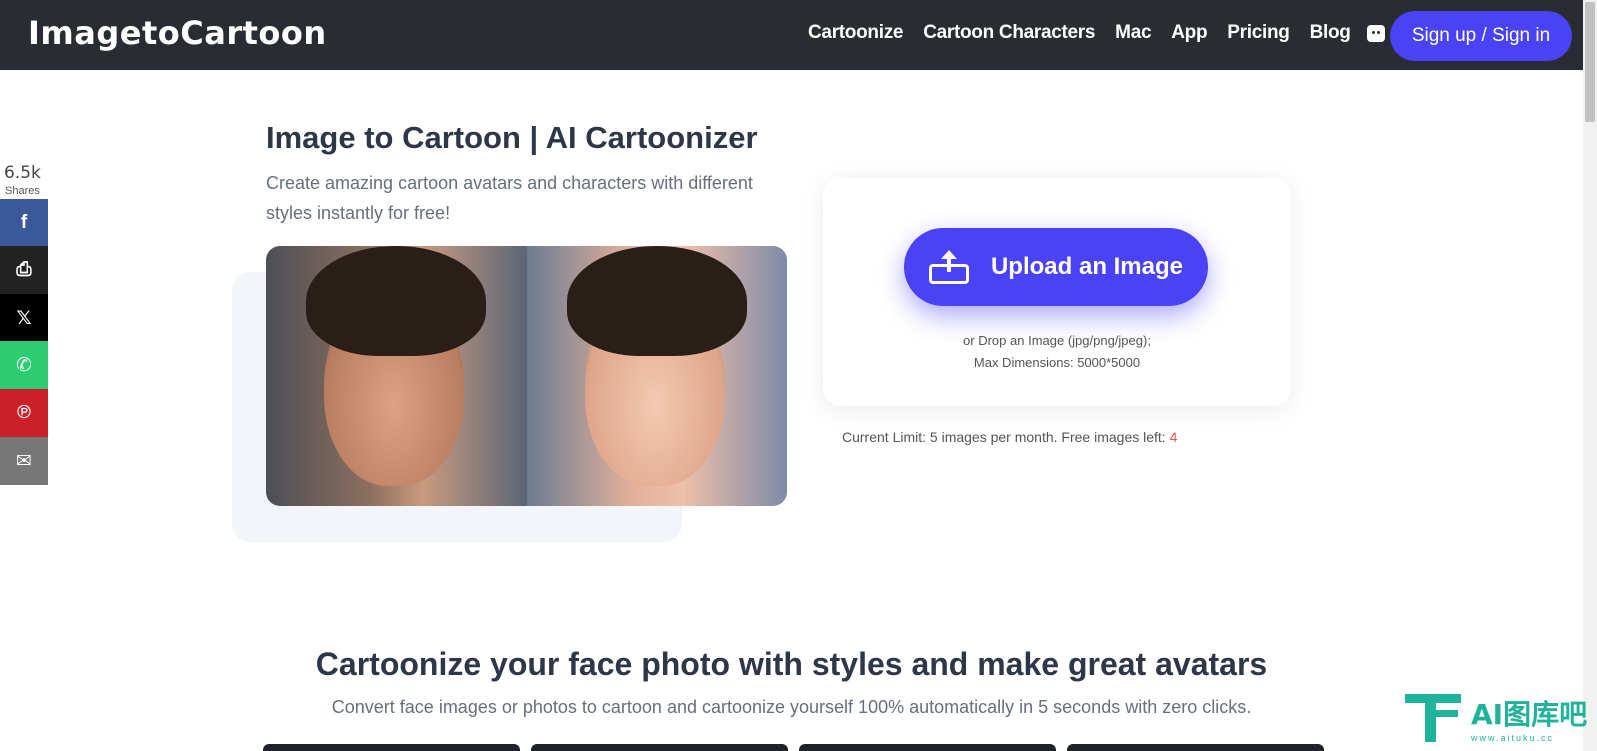 Image resolution: width=1597 pixels, height=751 pixels. What do you see at coordinates (1513, 738) in the screenshot?
I see `watermark-url: www.aituku.cc` at bounding box center [1513, 738].